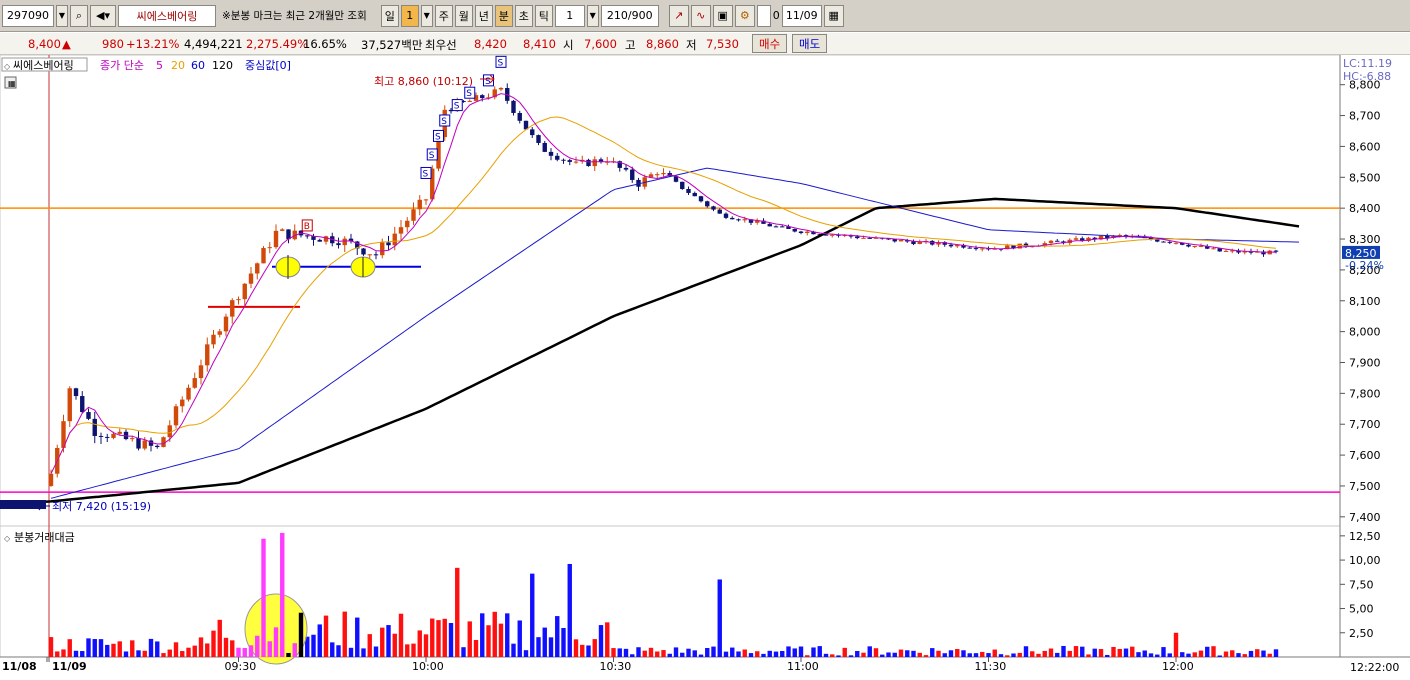 The width and height of the screenshot is (1410, 680). I want to click on chart-type-icon: ∿, so click(700, 15).